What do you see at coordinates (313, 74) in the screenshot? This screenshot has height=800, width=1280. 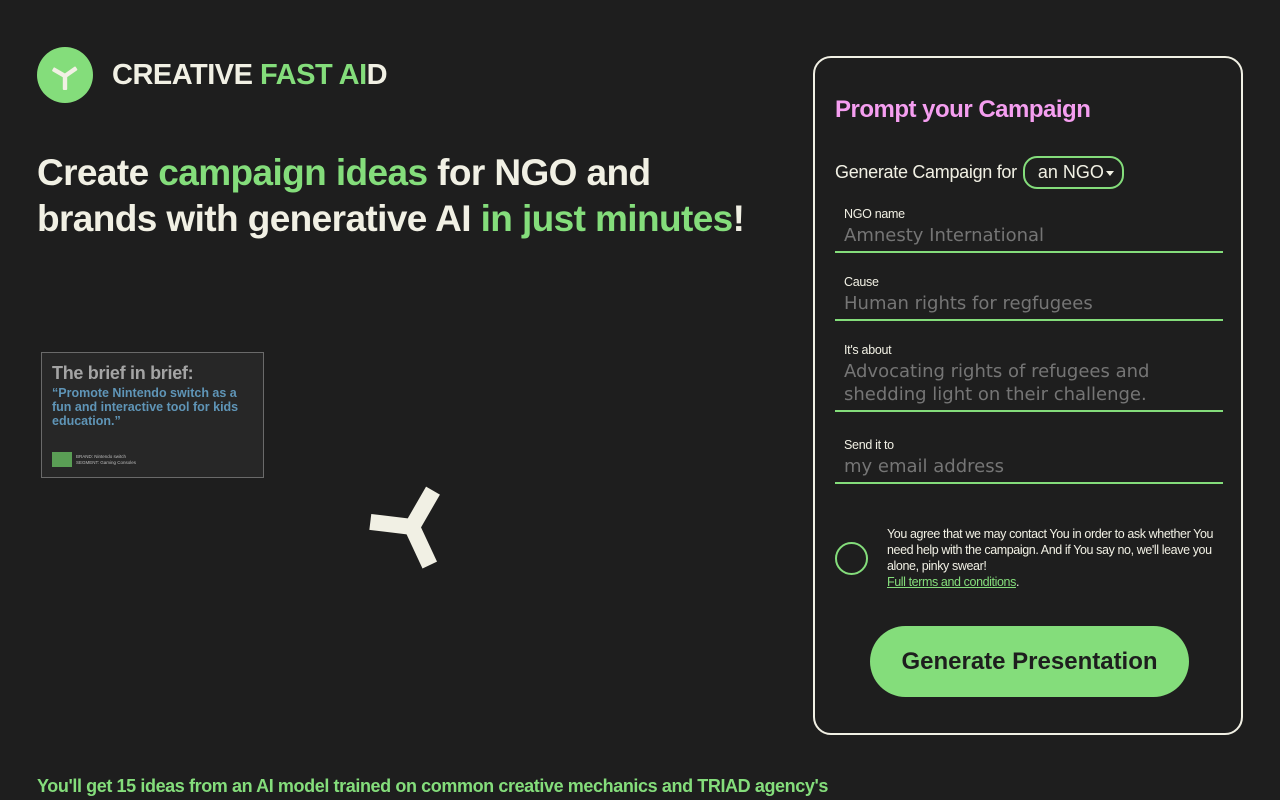 I see `brand-name-part2: FAST AI` at bounding box center [313, 74].